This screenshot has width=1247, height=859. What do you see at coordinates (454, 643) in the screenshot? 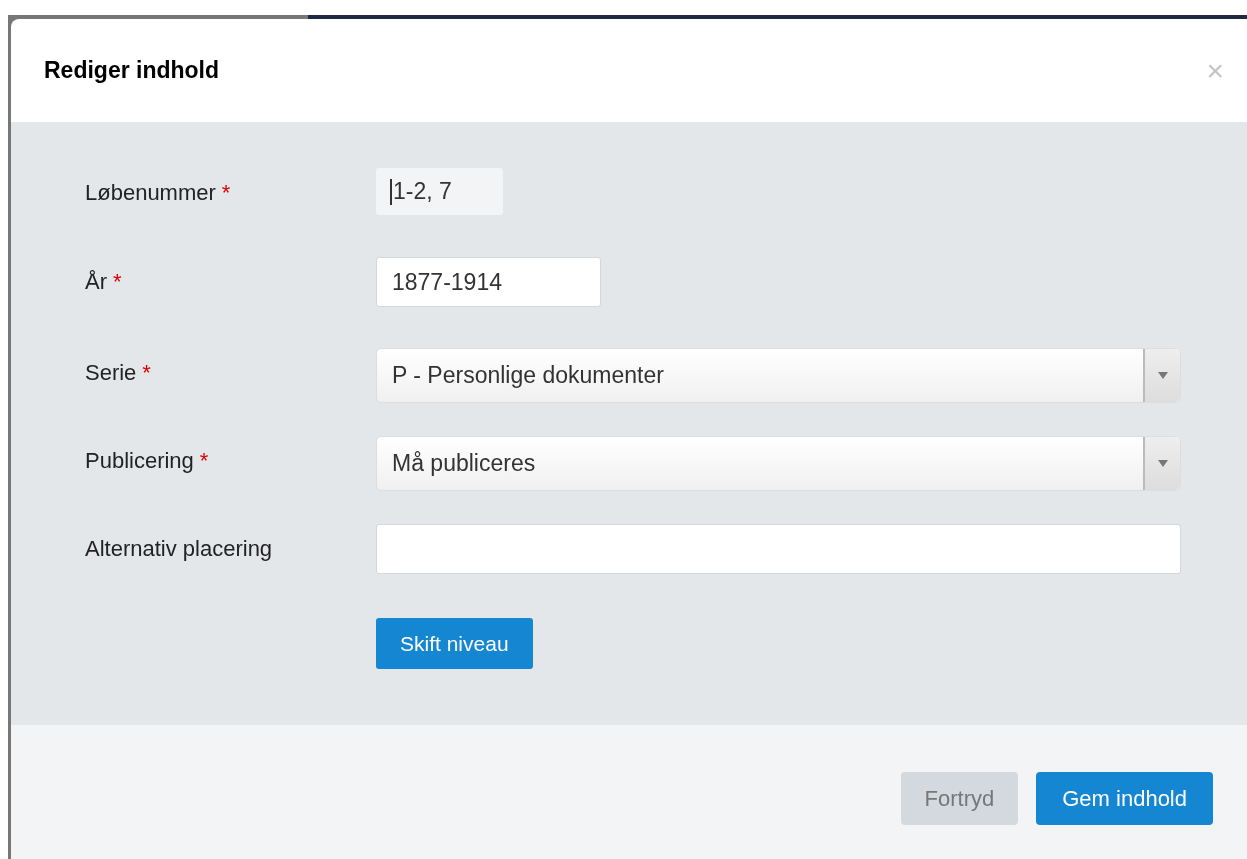
I see `change-level-button: Skift niveau` at bounding box center [454, 643].